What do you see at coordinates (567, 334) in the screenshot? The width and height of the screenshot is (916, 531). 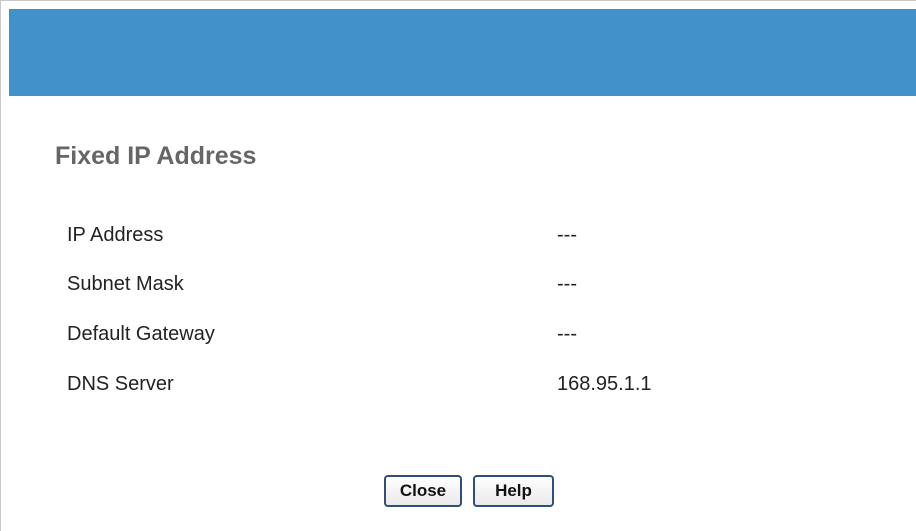 I see `default-gateway-value: ---` at bounding box center [567, 334].